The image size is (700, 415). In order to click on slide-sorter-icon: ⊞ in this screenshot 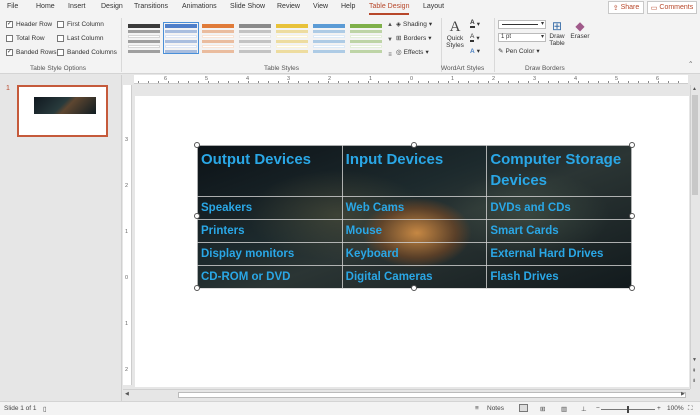, I will do `click(542, 409)`.